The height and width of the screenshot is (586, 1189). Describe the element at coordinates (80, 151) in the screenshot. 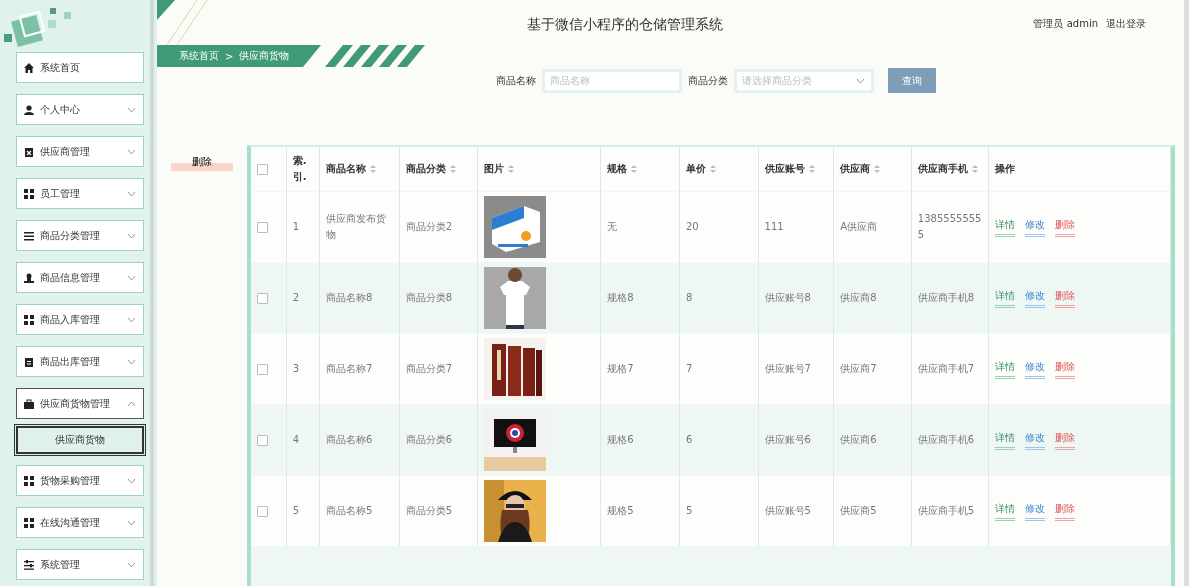

I see `menu-item: 供应商管理` at that location.